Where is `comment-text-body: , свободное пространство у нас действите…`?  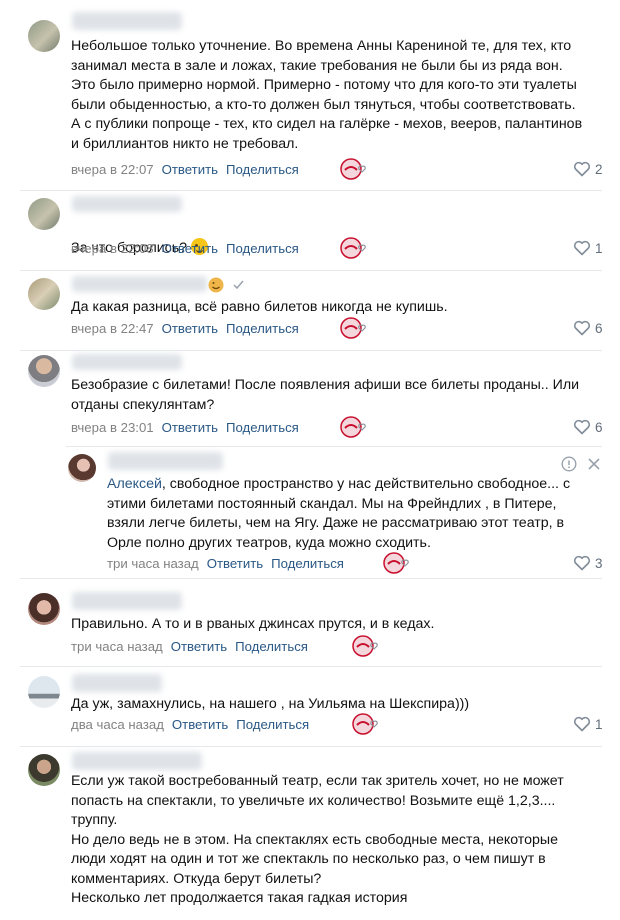
comment-text-body: , свободное пространство у нас действите… is located at coordinates (339, 513).